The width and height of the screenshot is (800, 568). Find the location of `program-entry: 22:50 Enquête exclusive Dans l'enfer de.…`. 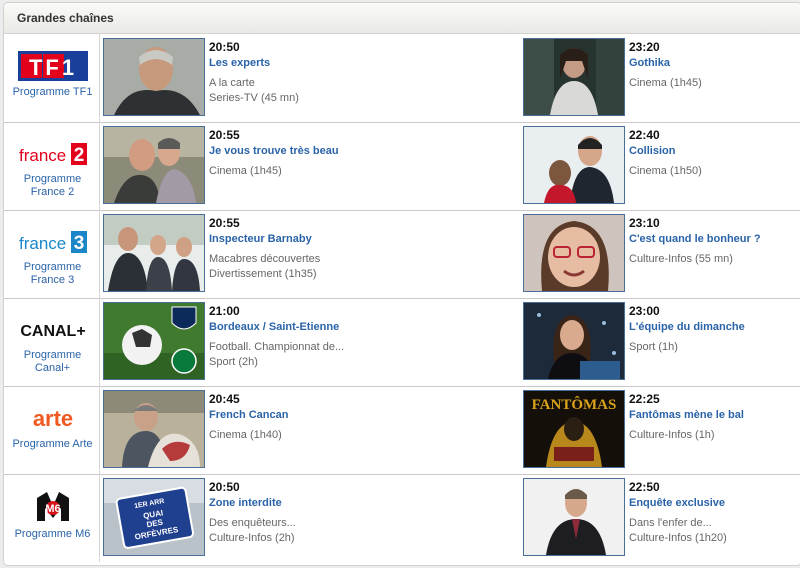

program-entry: 22:50 Enquête exclusive Dans l'enfer de.… is located at coordinates (714, 513).